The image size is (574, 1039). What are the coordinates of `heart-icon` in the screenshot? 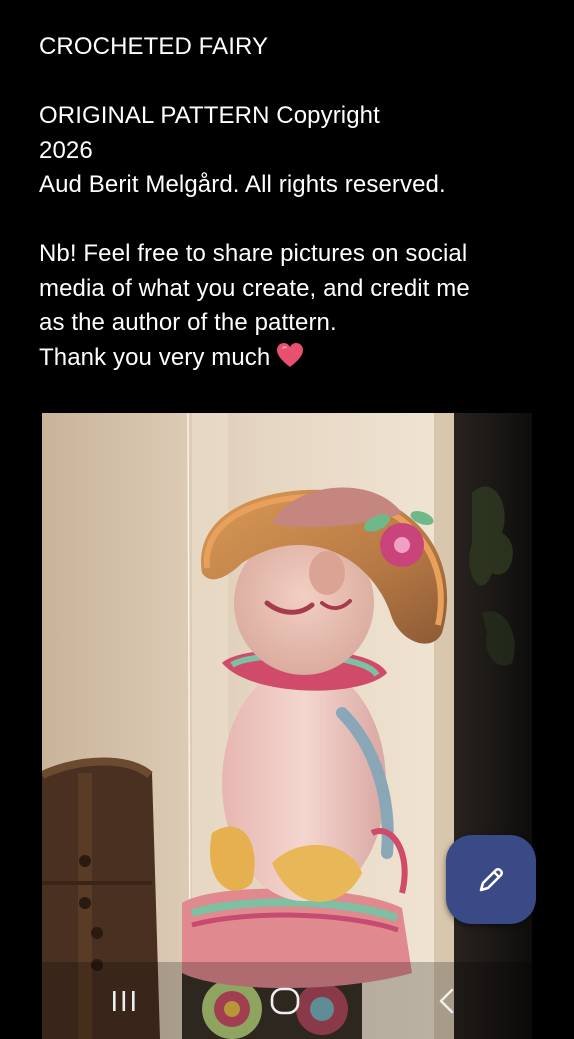 It's located at (290, 360).